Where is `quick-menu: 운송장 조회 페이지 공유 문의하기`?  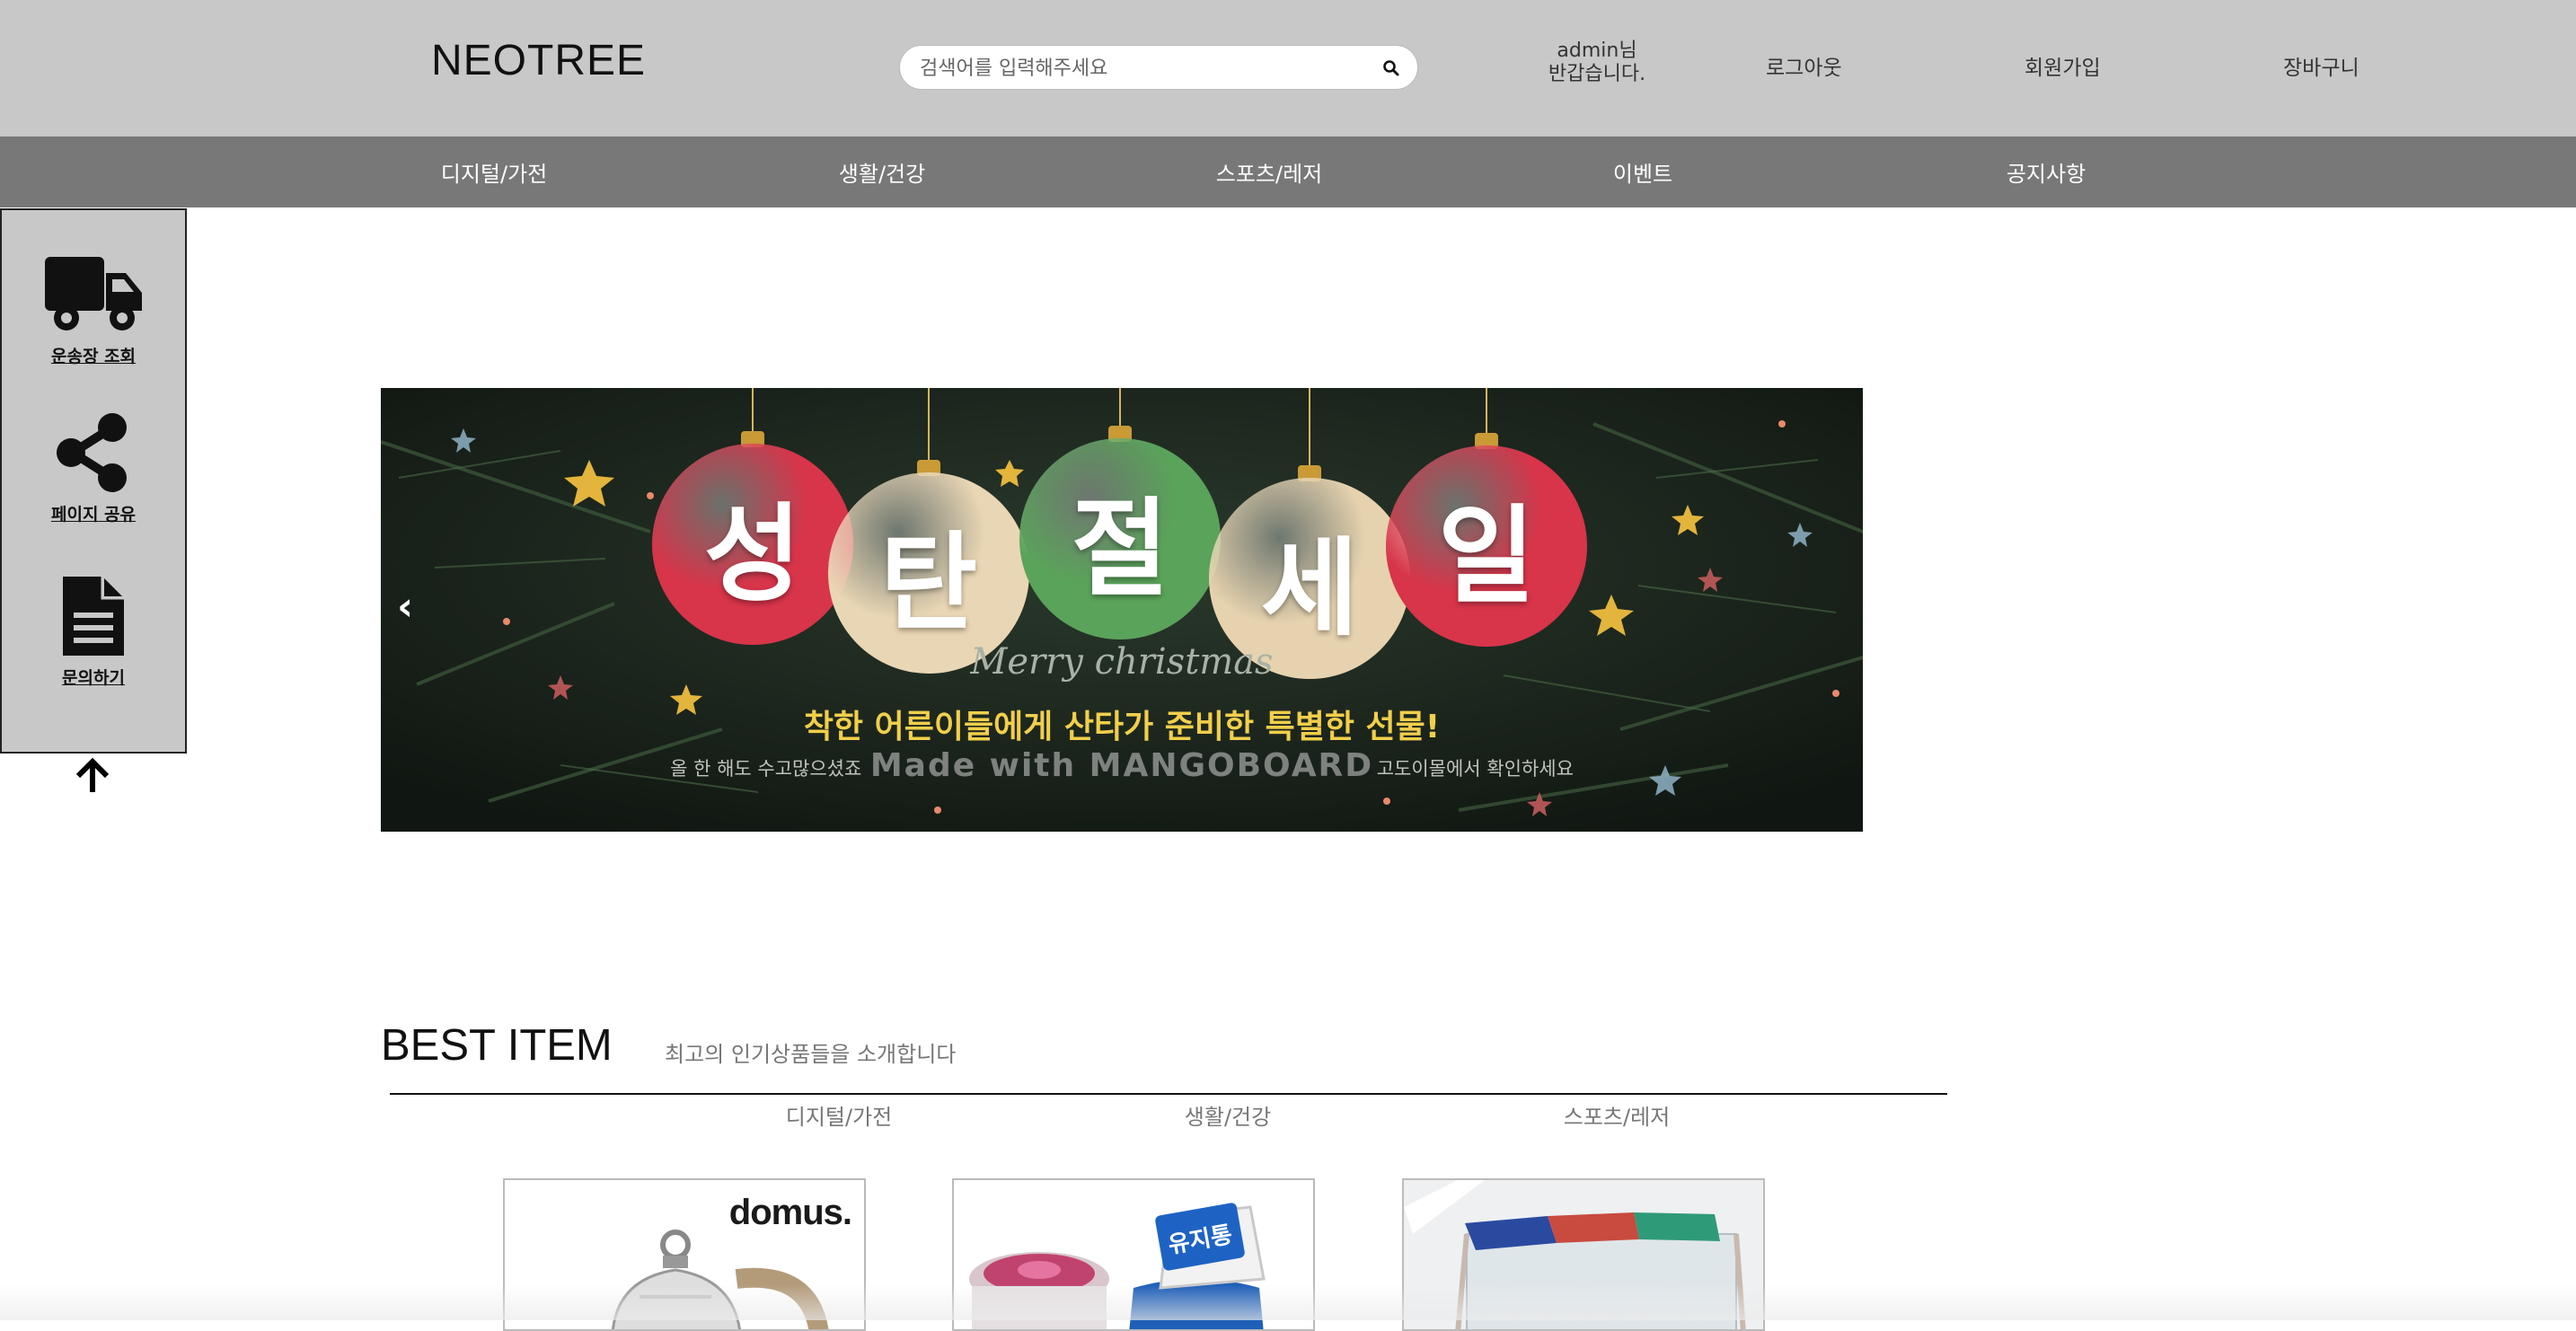 quick-menu: 운송장 조회 페이지 공유 문의하기 is located at coordinates (93, 481).